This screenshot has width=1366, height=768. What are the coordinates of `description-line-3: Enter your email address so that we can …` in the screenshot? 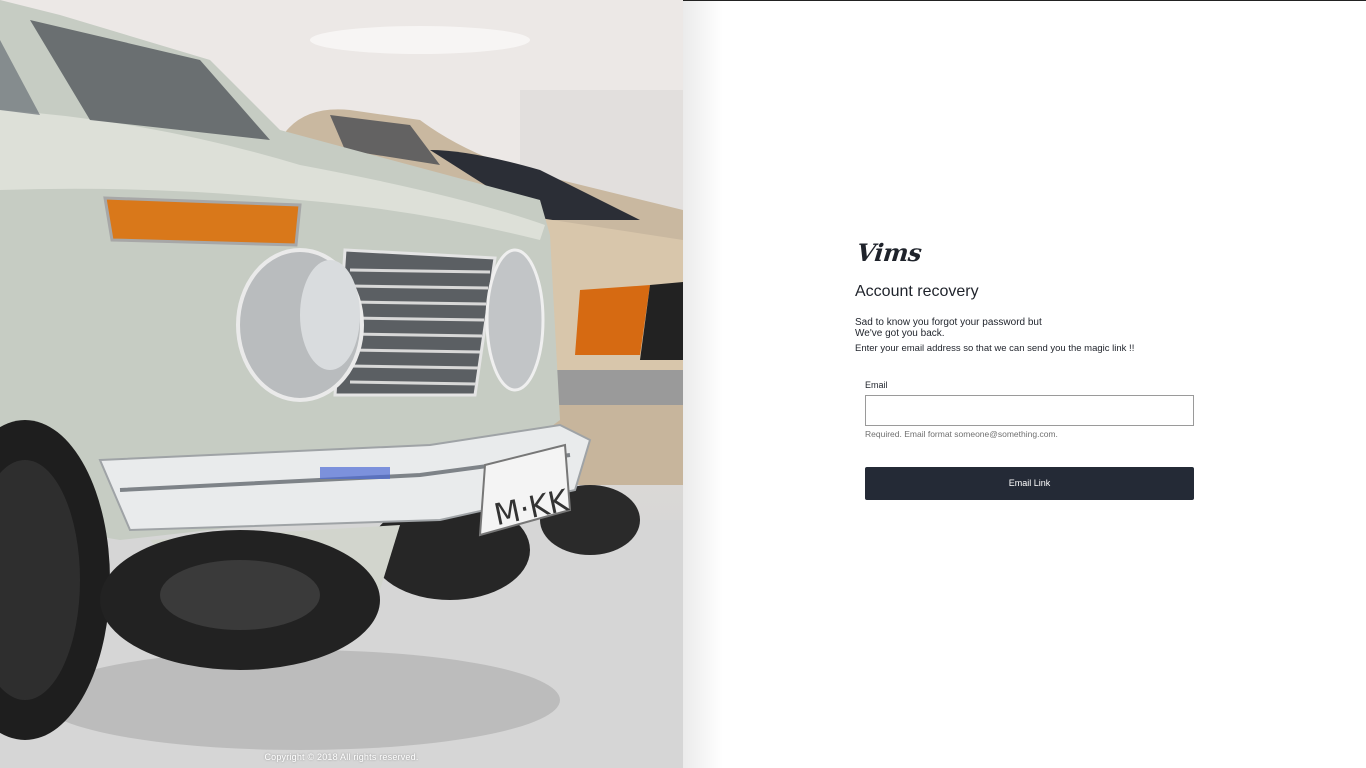 It's located at (995, 348).